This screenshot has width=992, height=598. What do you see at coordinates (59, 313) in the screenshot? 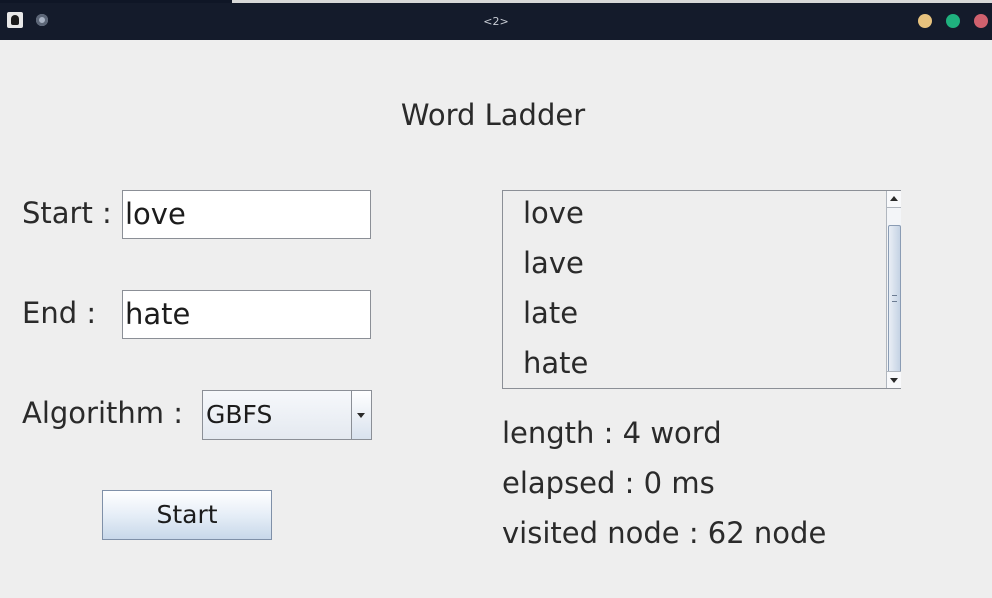
I see `end-label: End :` at bounding box center [59, 313].